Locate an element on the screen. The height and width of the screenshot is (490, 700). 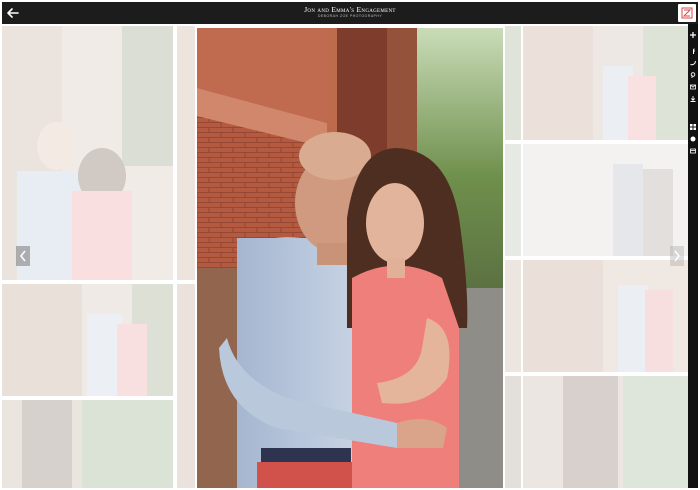
chevron-left-icon is located at coordinates (23, 256).